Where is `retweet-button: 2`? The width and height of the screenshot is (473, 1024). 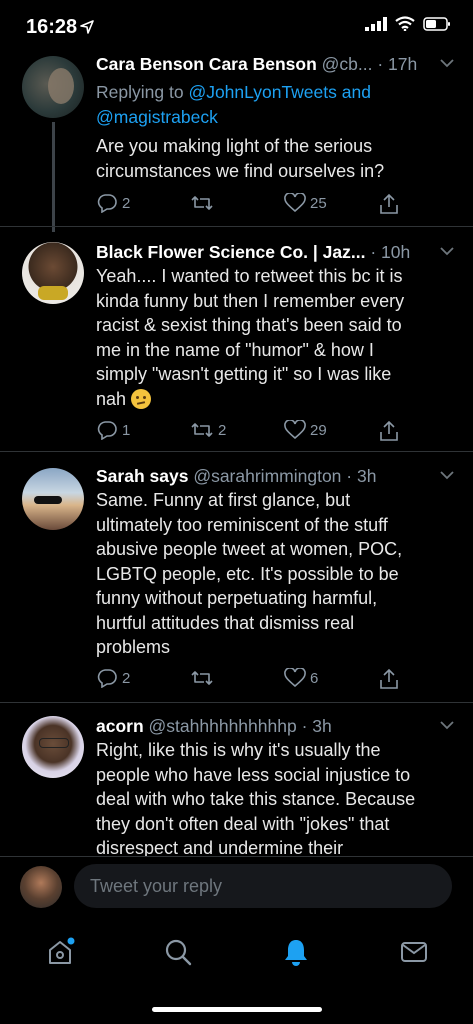 retweet-button: 2 is located at coordinates (208, 430).